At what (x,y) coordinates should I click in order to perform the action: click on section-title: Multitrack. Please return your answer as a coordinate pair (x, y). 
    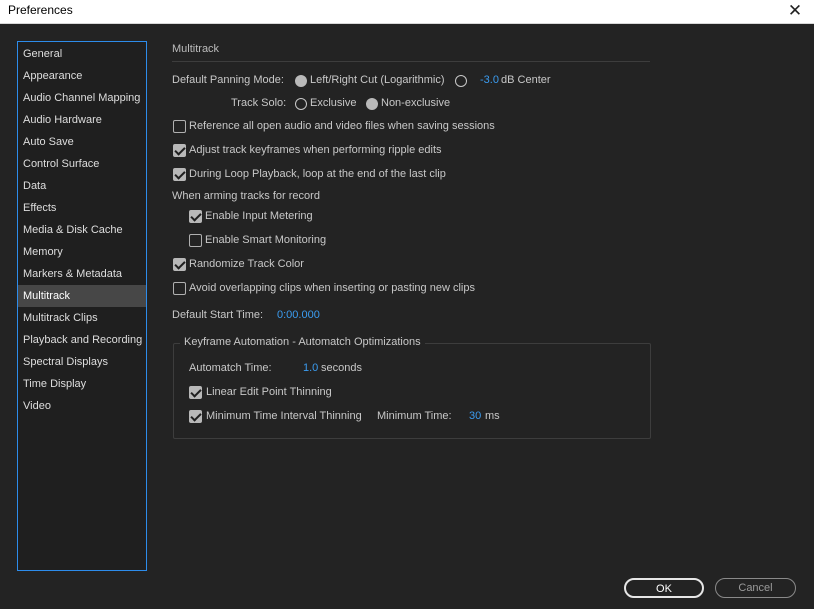
    Looking at the image, I should click on (196, 49).